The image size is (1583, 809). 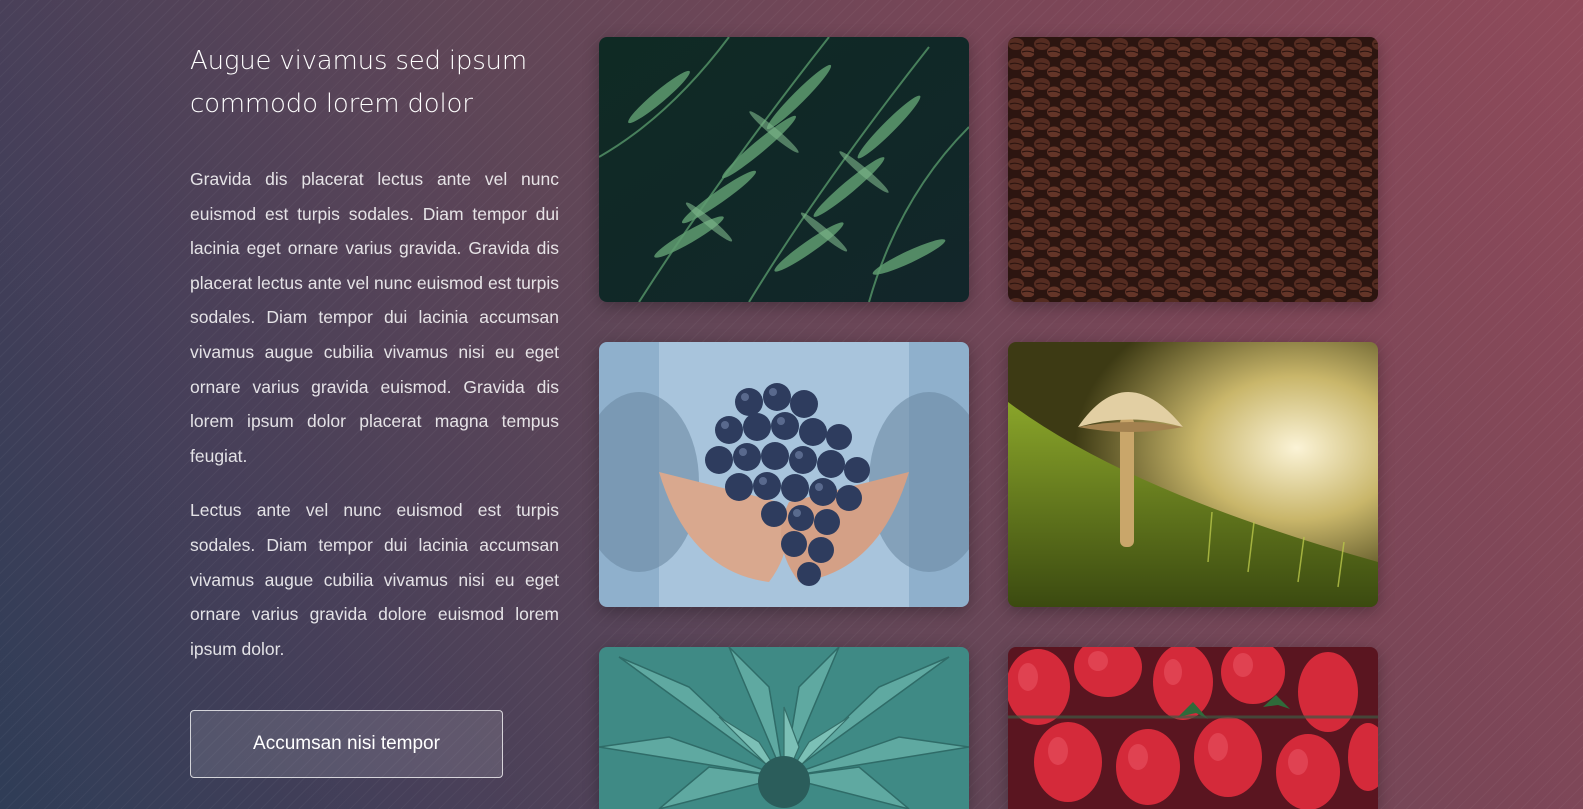 I want to click on coffee-image, so click(x=1193, y=169).